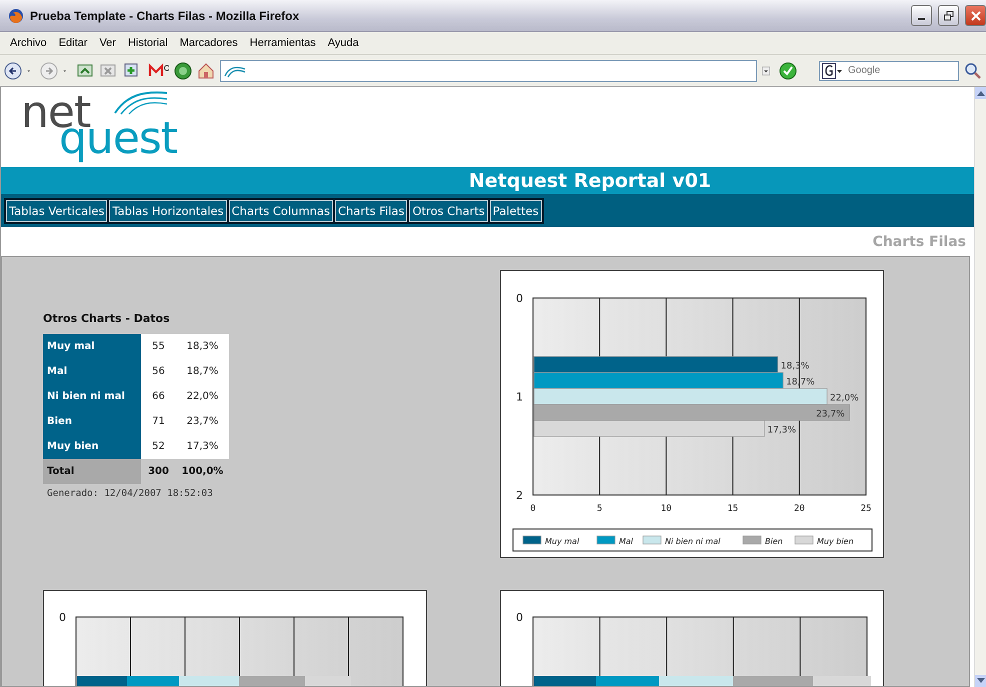 The image size is (986, 687). I want to click on nav-button: Tablas Verticales, so click(57, 211).